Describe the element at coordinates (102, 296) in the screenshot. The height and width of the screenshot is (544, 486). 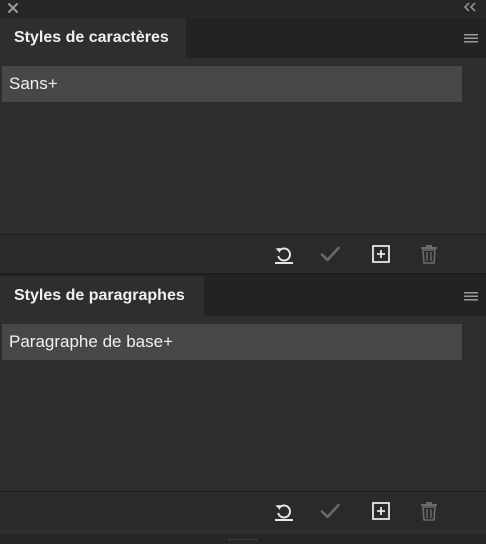
I see `tab-paragraph-styles: Styles de paragraphes` at that location.